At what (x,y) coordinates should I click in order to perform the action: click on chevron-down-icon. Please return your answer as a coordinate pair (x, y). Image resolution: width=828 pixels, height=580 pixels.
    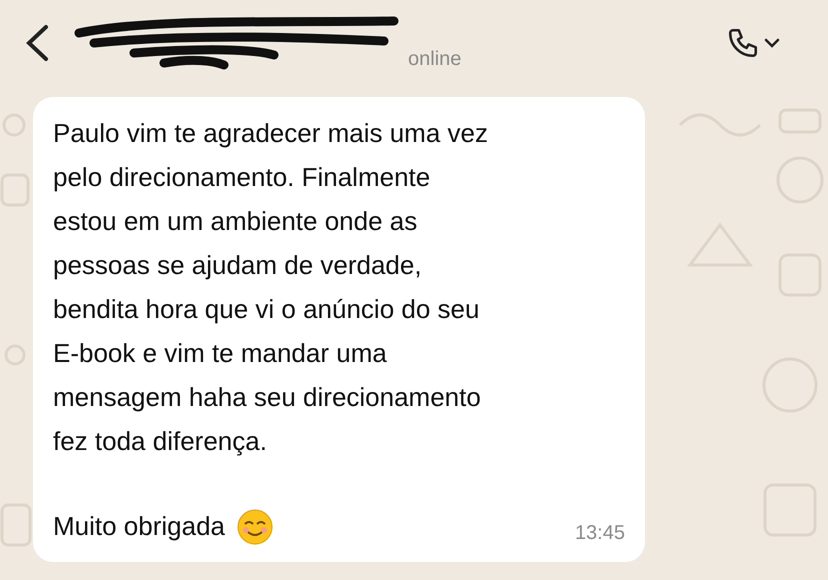
    Looking at the image, I should click on (772, 42).